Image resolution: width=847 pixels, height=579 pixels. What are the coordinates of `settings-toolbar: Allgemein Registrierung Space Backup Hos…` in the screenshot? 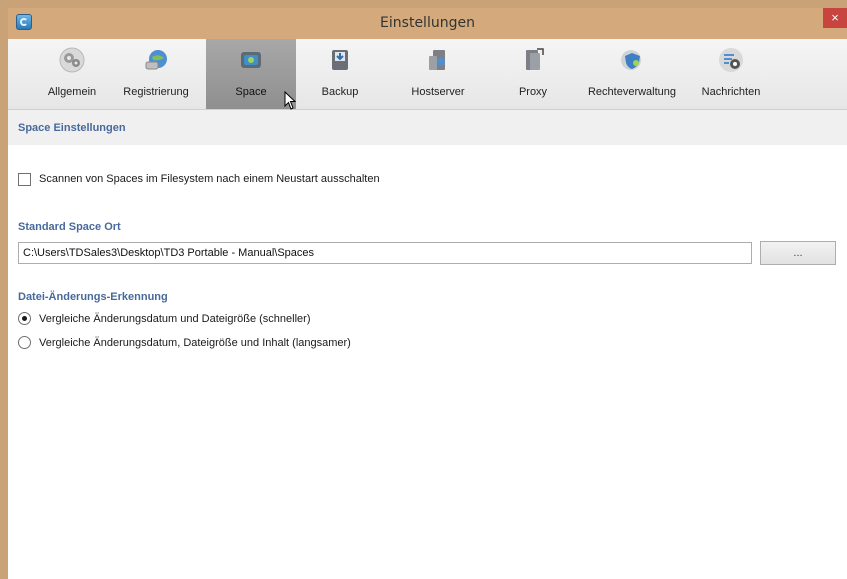 It's located at (427, 74).